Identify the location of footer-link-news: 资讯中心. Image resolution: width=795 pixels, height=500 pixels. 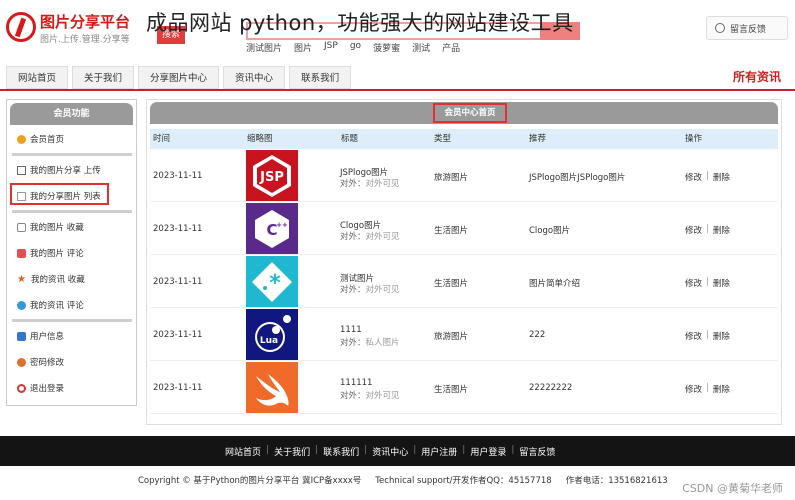
(390, 451).